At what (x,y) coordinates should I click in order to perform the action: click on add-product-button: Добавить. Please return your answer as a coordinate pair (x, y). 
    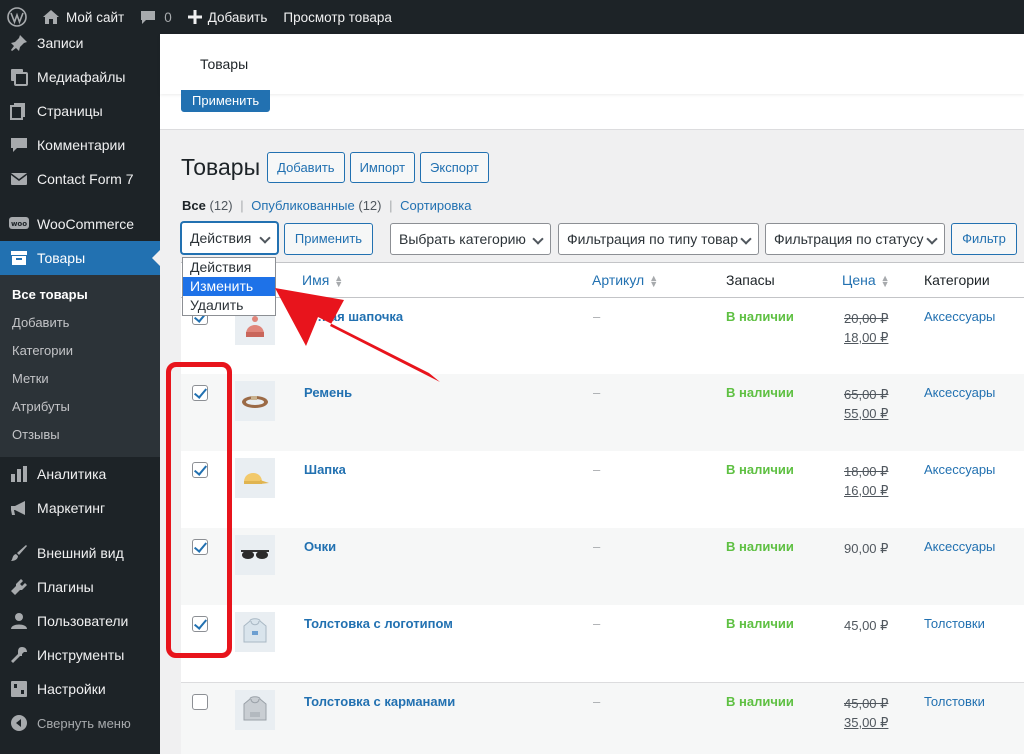
    Looking at the image, I should click on (306, 167).